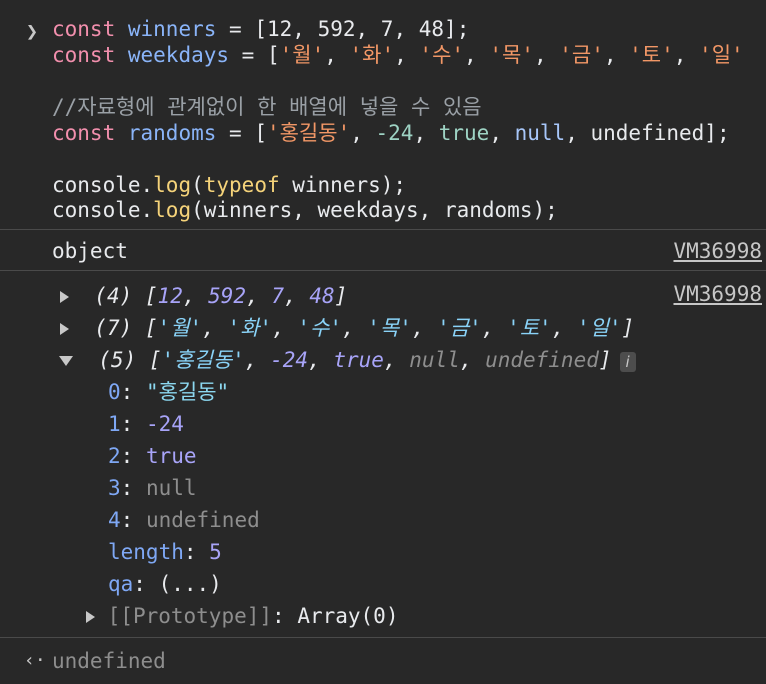 This screenshot has width=766, height=684. Describe the element at coordinates (152, 488) in the screenshot. I see `array-entry: 3: null` at that location.